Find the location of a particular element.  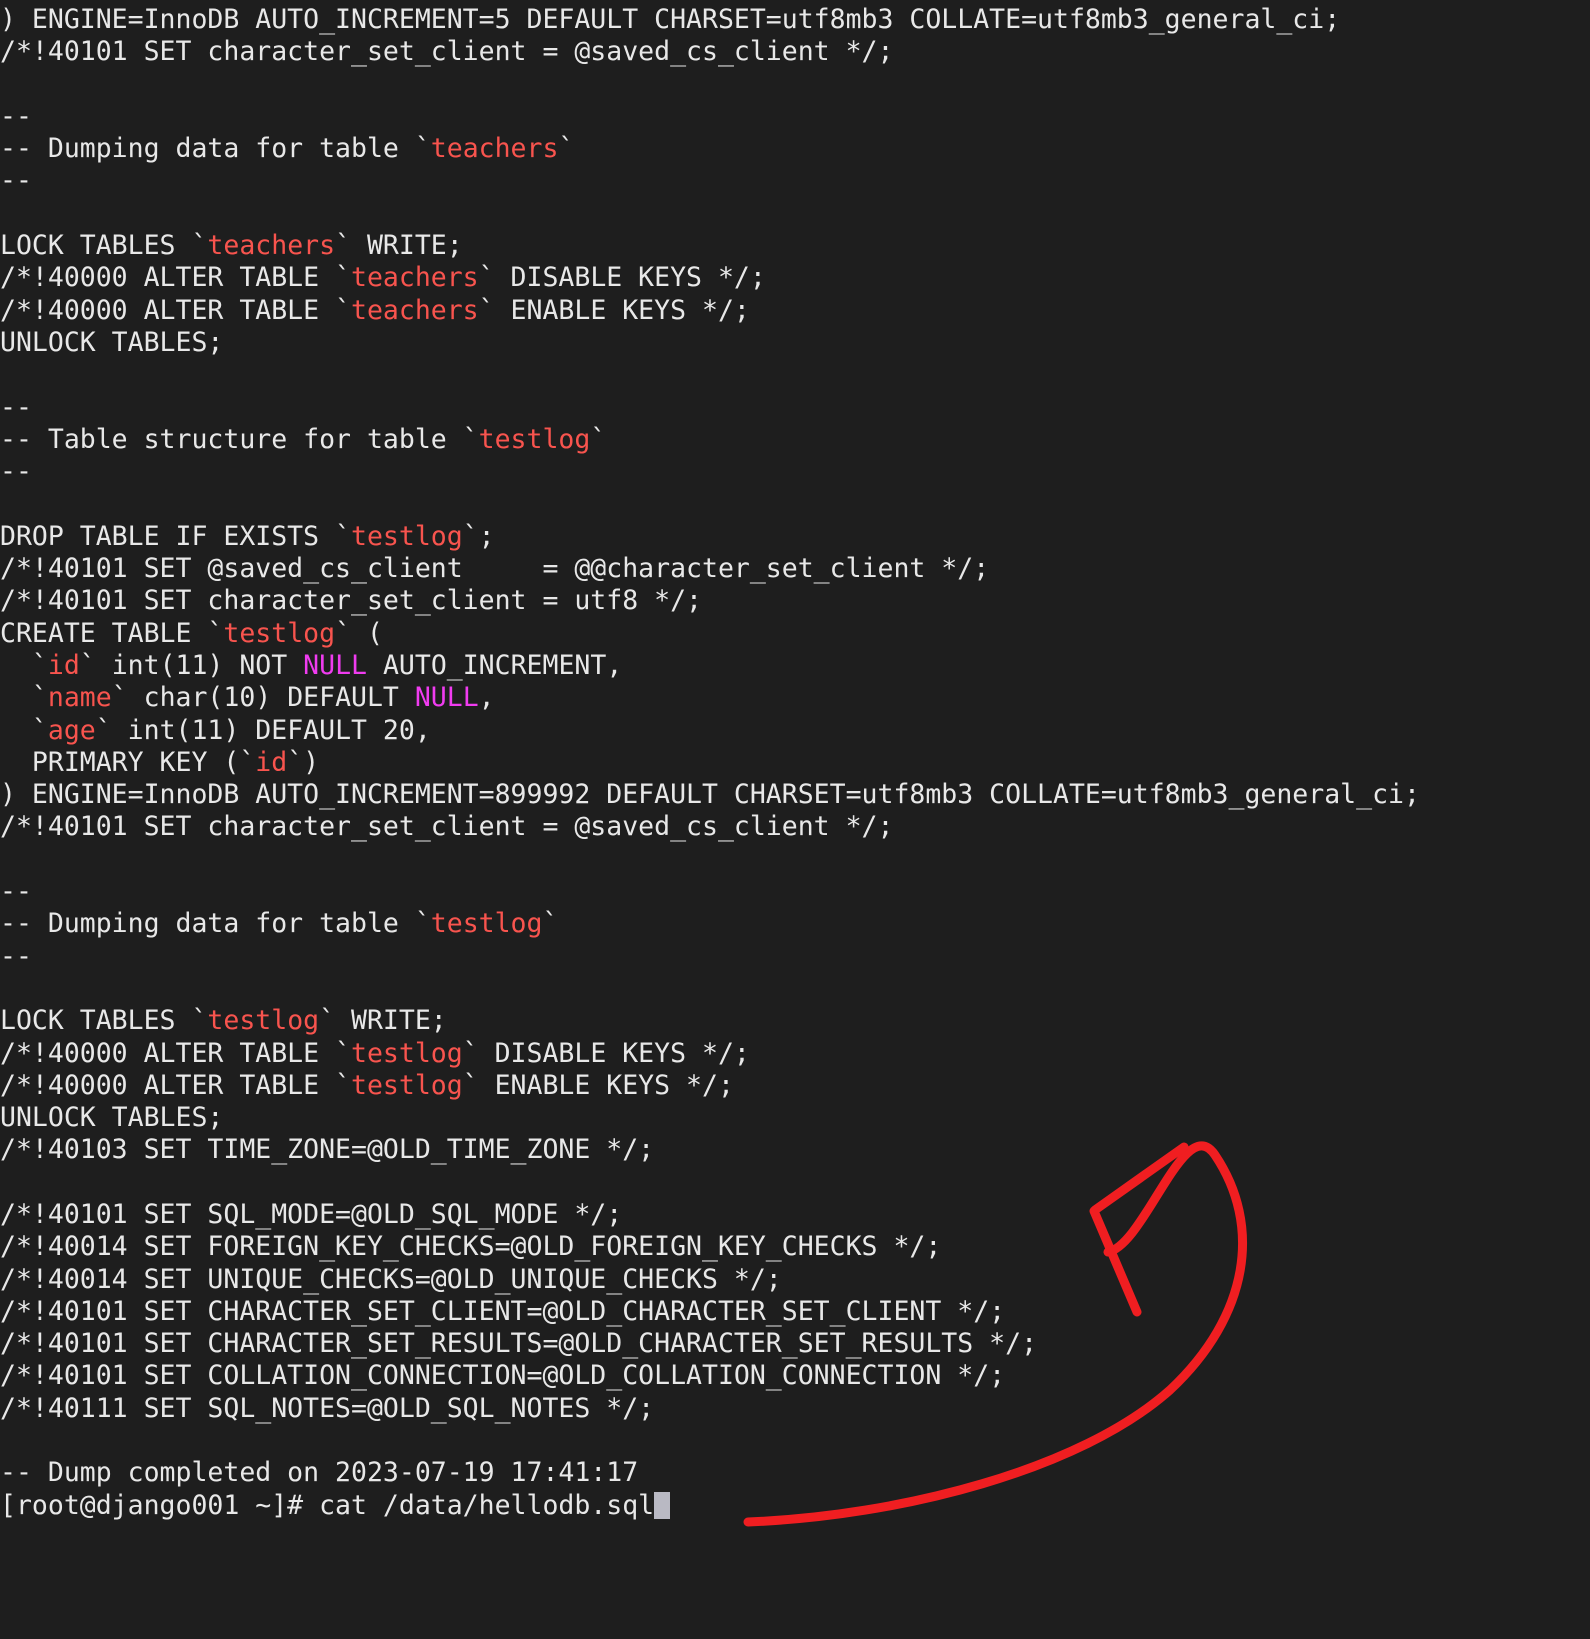

terminal-text-span: /*!40101 SET SQL_MODE=@OLD_SQL_MODE */; is located at coordinates (311, 1214).